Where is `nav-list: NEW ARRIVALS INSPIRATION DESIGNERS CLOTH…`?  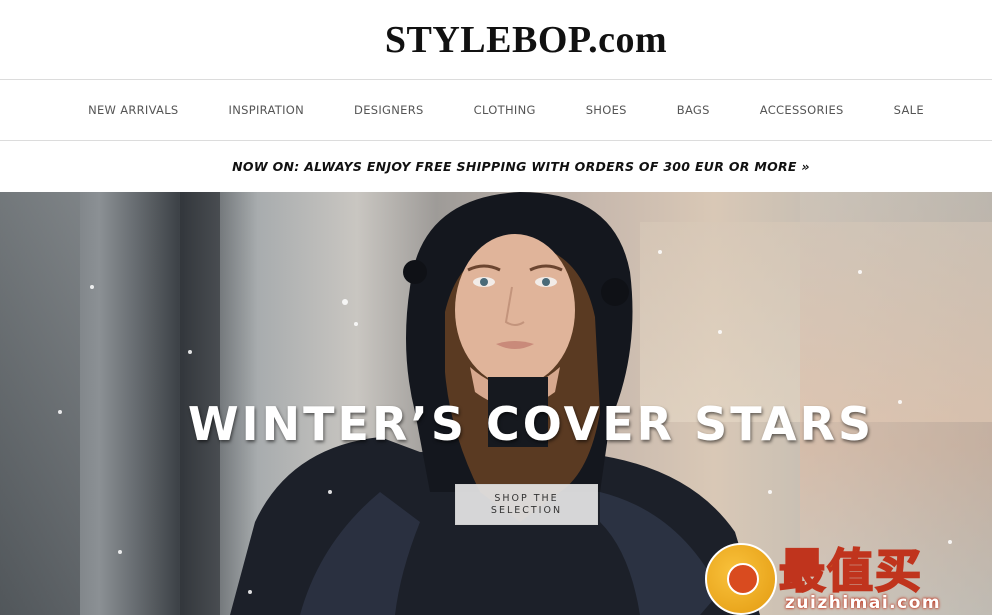 nav-list: NEW ARRIVALS INSPIRATION DESIGNERS CLOTH… is located at coordinates (506, 110).